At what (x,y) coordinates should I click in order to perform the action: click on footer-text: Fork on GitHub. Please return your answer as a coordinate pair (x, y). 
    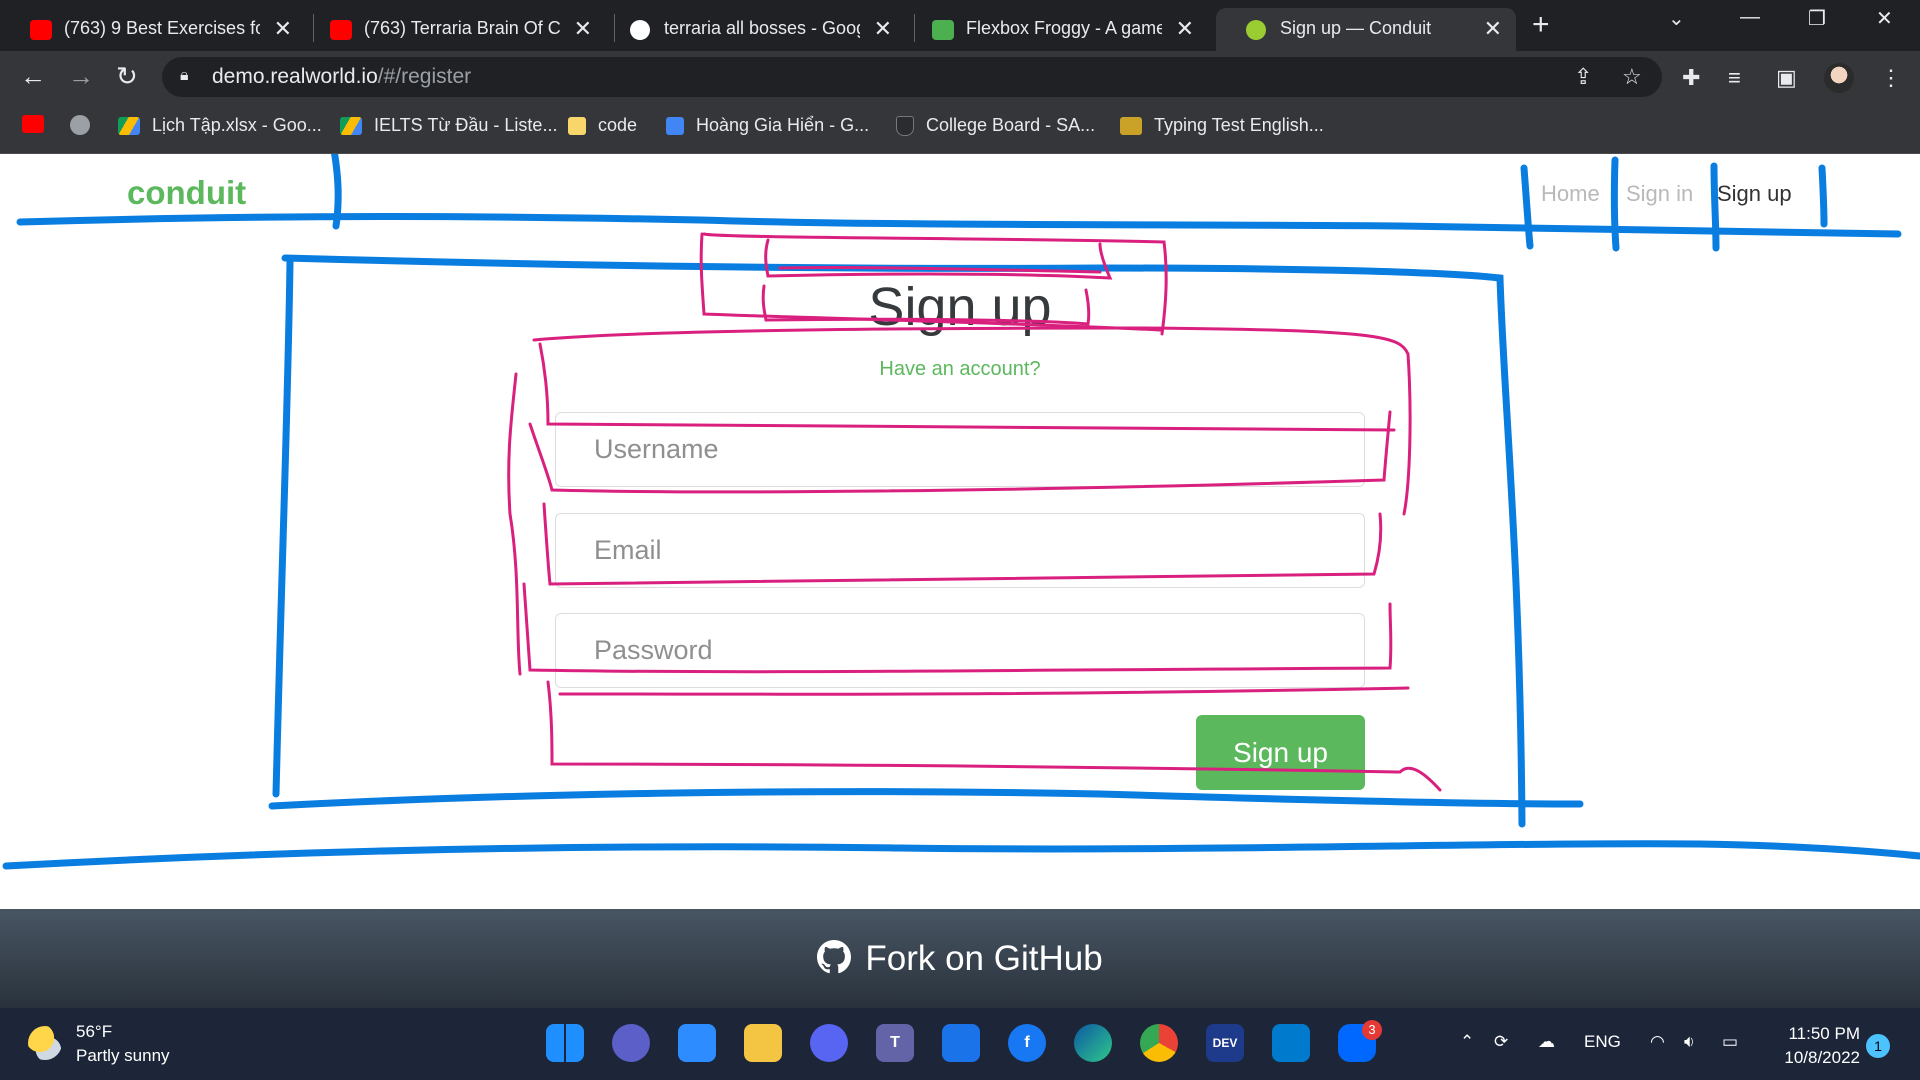
    Looking at the image, I should click on (984, 958).